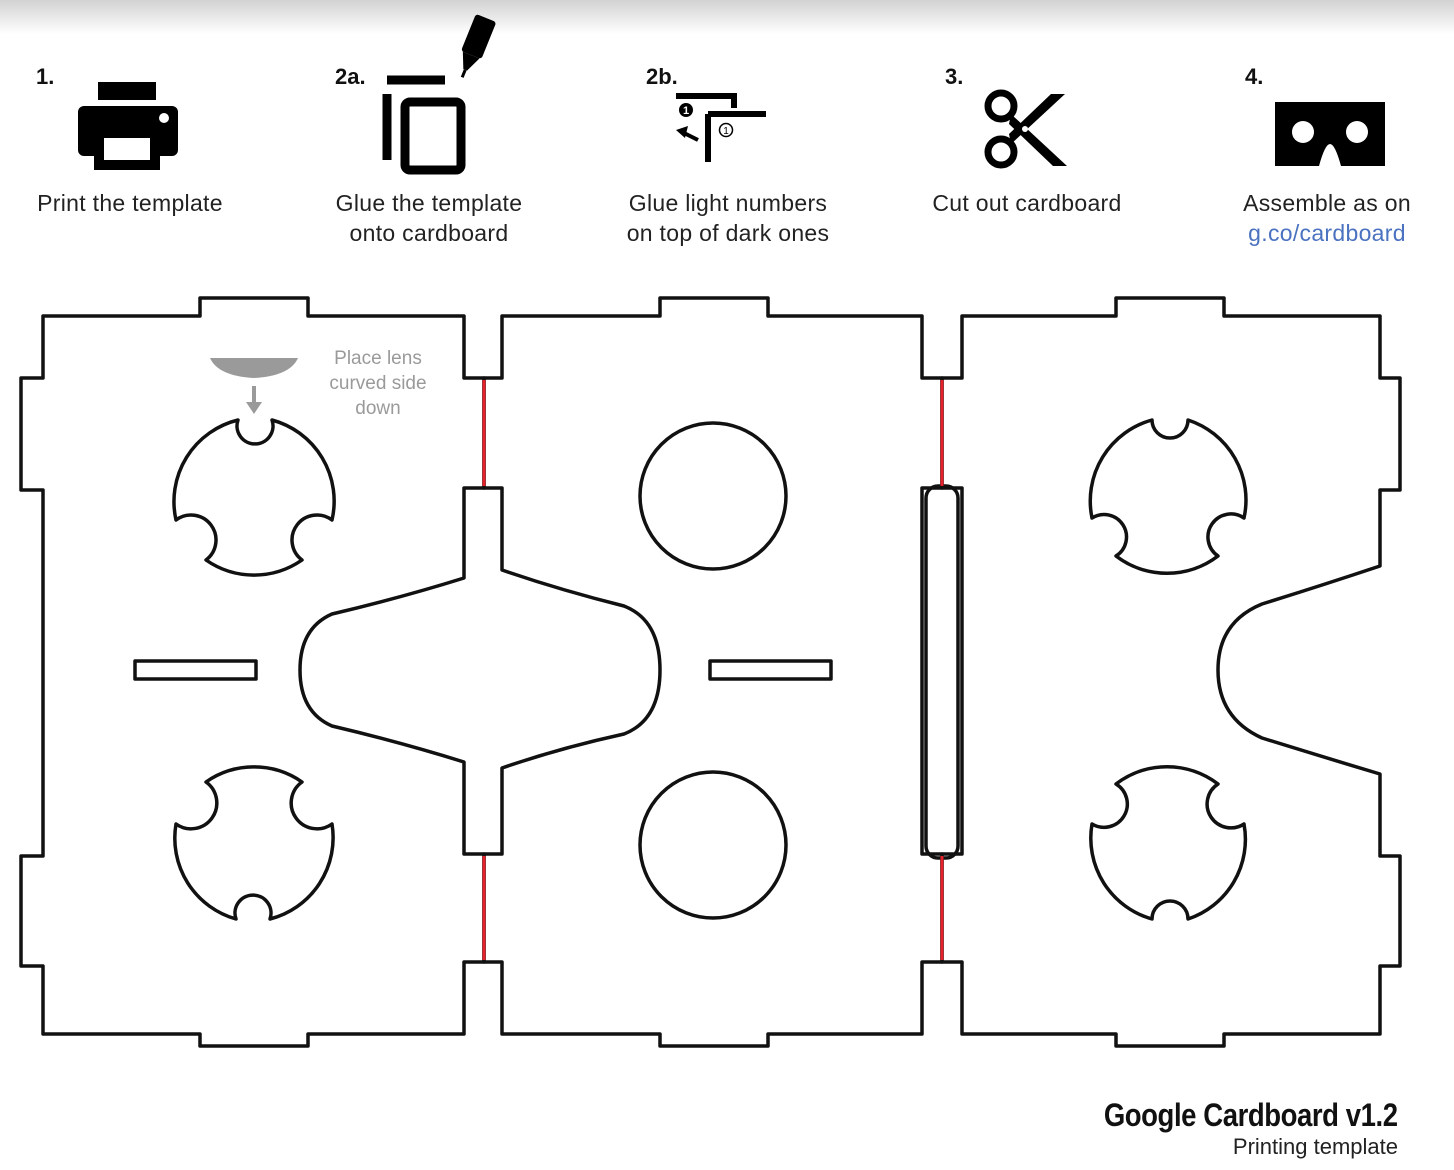  Describe the element at coordinates (1330, 134) in the screenshot. I see `cardboard-viewer-icon` at that location.